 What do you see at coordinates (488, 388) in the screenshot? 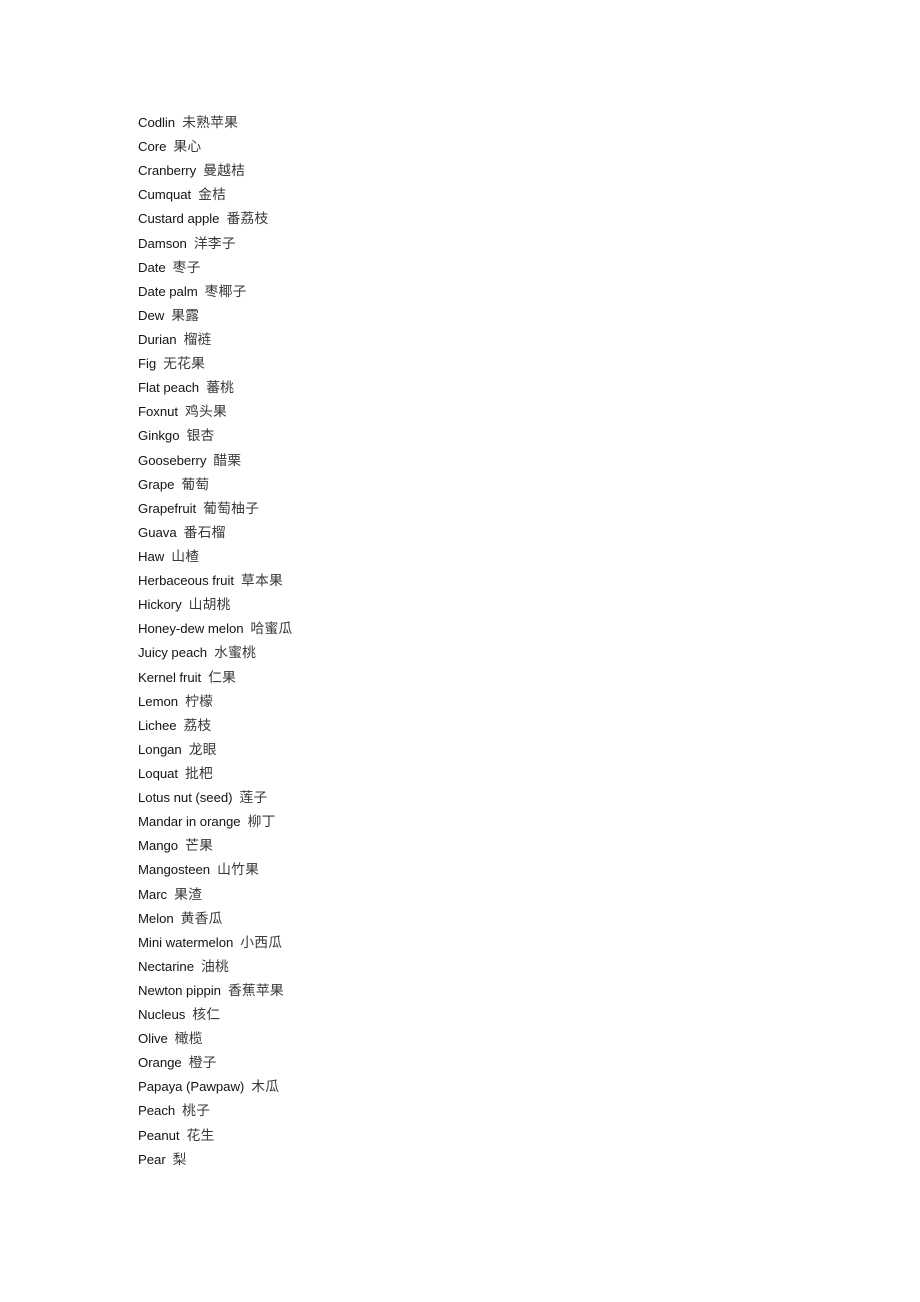
I see `glossary-entry: Flat peach 蕃桃` at bounding box center [488, 388].